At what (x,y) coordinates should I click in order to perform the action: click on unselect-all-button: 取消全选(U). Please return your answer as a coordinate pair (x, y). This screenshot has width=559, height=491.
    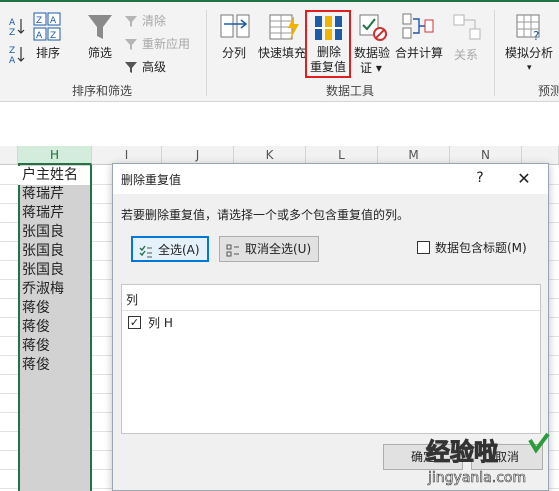
    Looking at the image, I should click on (269, 249).